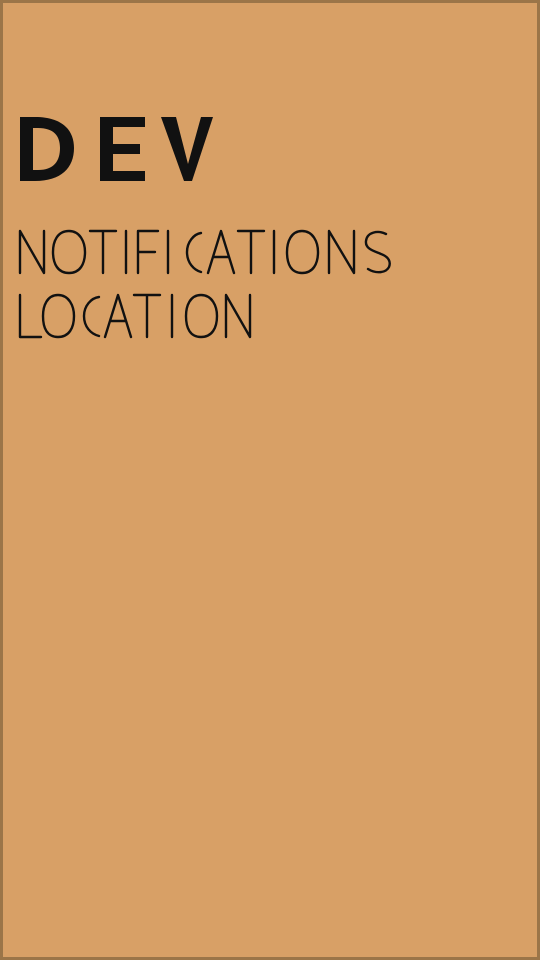 This screenshot has width=540, height=960. What do you see at coordinates (116, 149) in the screenshot?
I see `page-title-lettering` at bounding box center [116, 149].